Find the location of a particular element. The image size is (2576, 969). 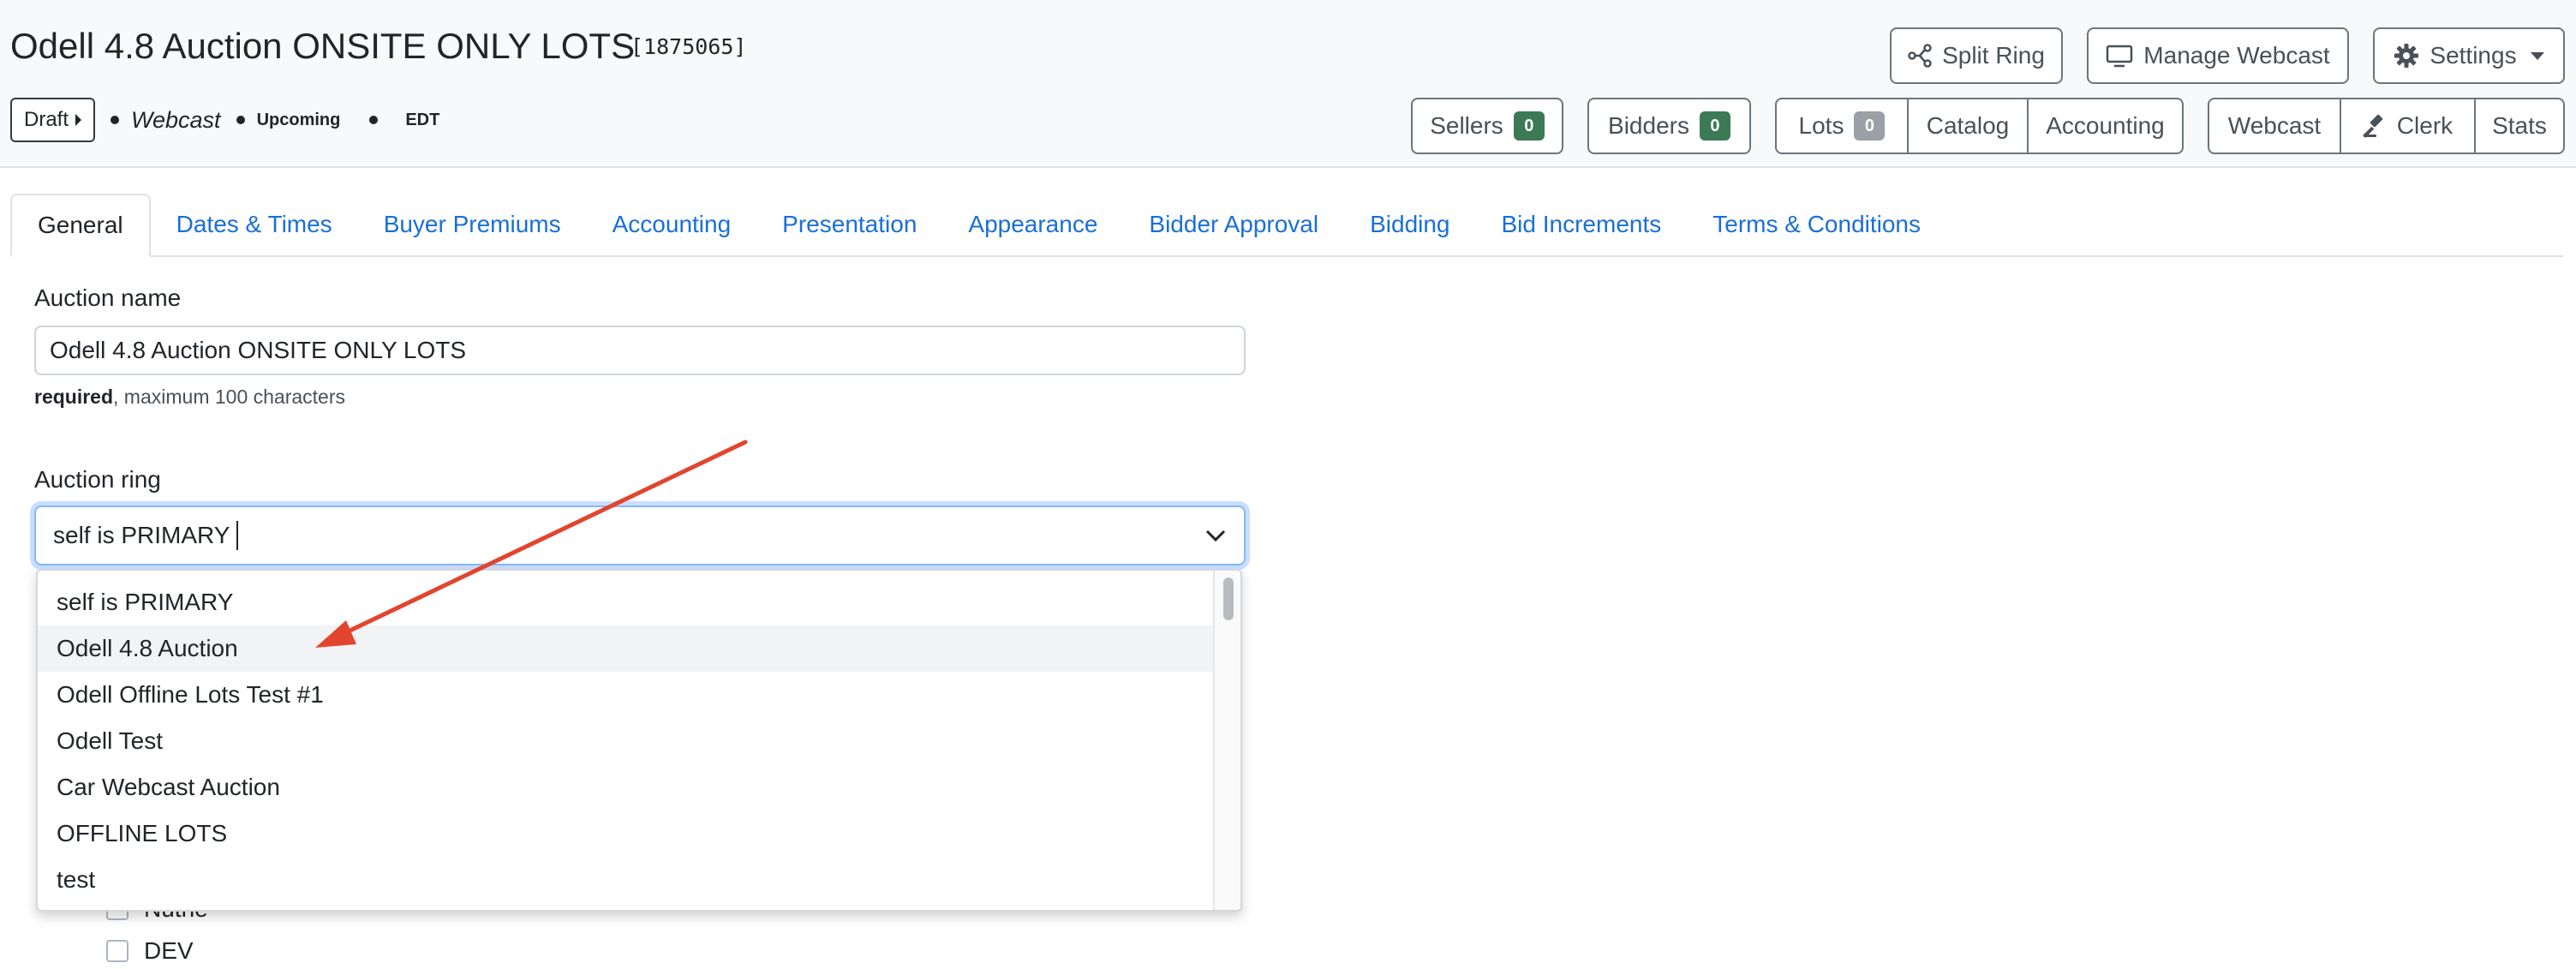

clerk-label: Clerk is located at coordinates (2424, 125).